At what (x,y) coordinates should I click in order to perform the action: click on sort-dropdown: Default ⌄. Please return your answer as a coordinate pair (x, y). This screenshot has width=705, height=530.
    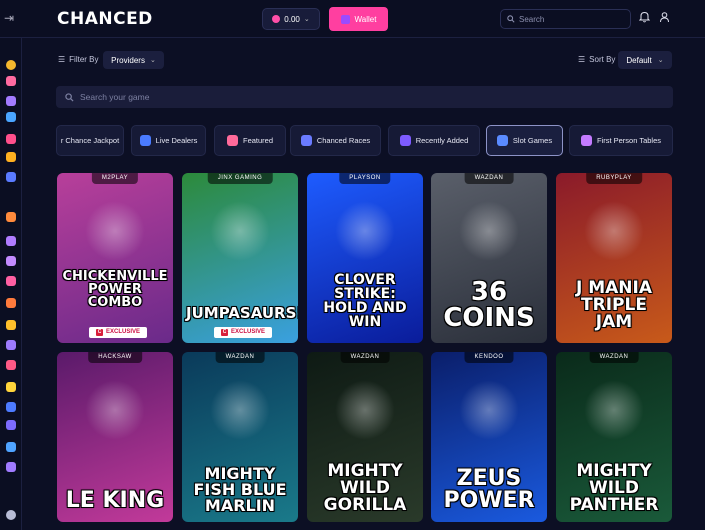
    Looking at the image, I should click on (645, 60).